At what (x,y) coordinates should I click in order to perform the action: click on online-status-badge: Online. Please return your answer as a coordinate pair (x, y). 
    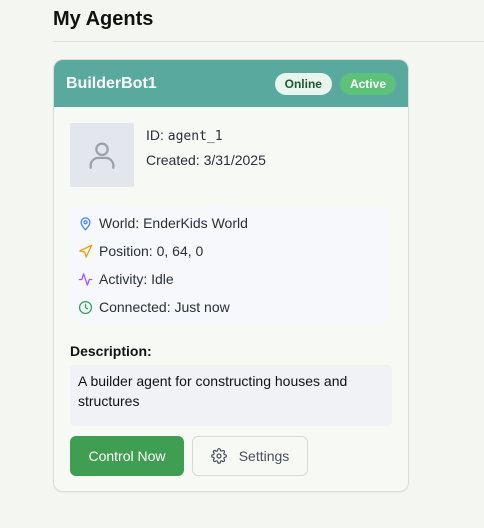
    Looking at the image, I should click on (303, 83).